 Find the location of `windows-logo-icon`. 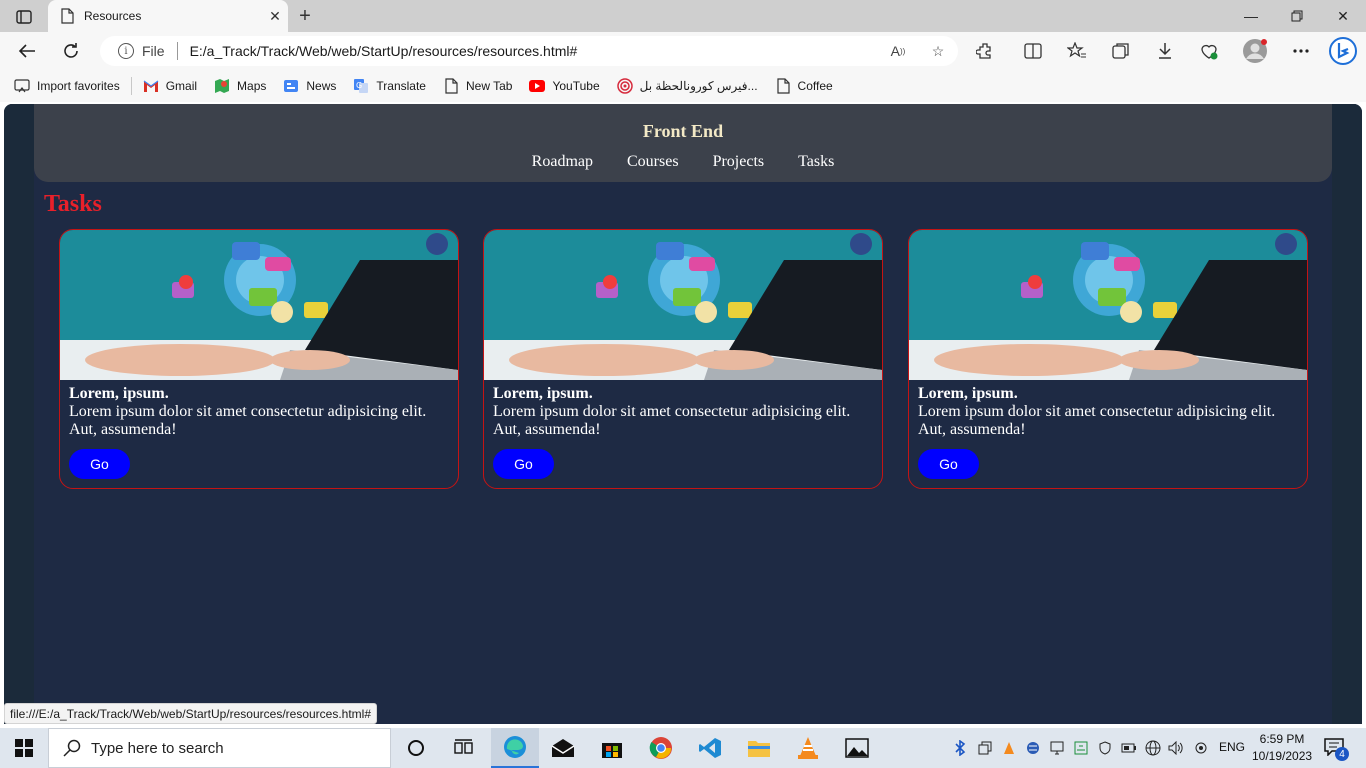

windows-logo-icon is located at coordinates (24, 748).